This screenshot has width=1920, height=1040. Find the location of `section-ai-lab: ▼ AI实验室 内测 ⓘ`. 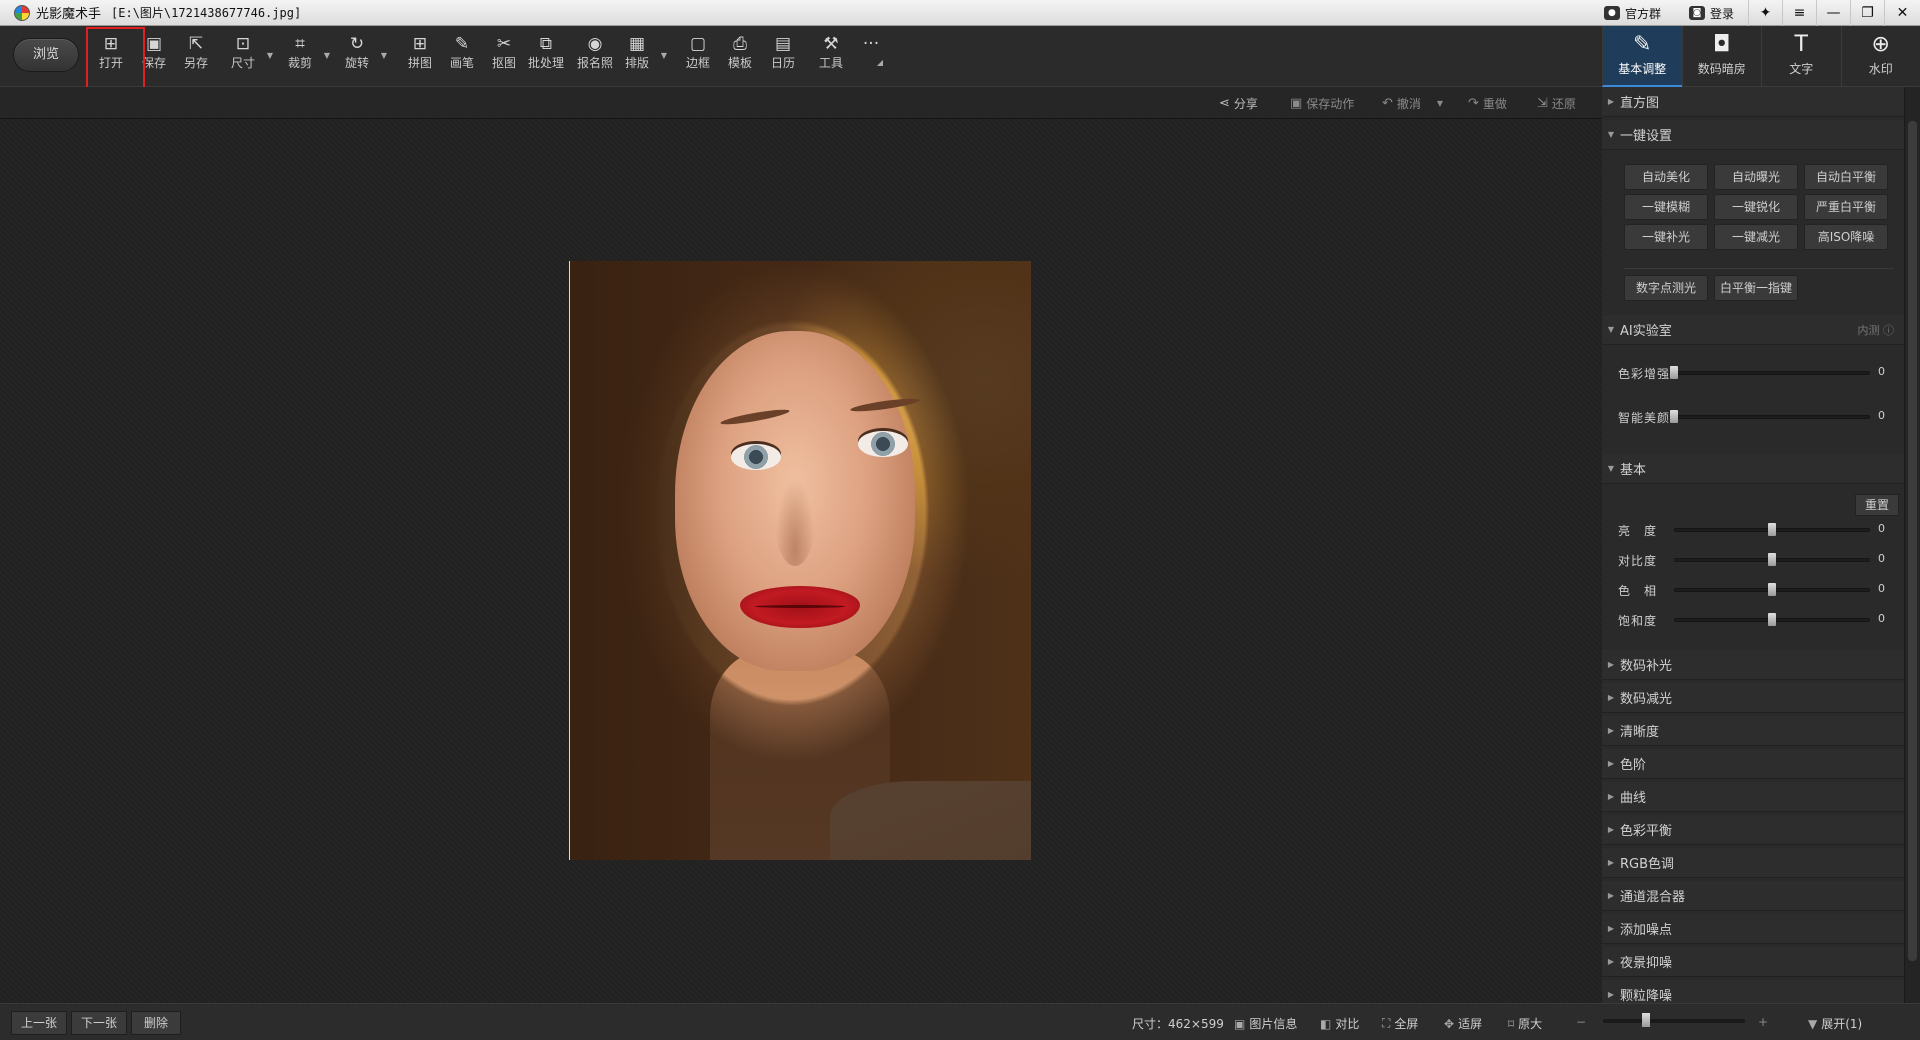

section-ai-lab: ▼ AI实验室 内测 ⓘ is located at coordinates (1753, 330).